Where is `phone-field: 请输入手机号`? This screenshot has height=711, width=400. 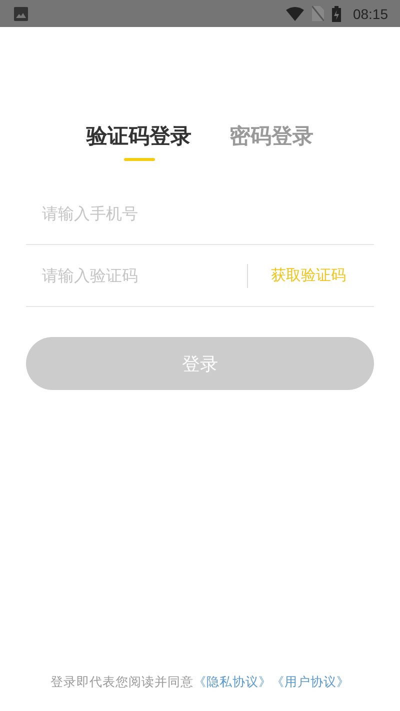
phone-field: 请输入手机号 is located at coordinates (200, 214).